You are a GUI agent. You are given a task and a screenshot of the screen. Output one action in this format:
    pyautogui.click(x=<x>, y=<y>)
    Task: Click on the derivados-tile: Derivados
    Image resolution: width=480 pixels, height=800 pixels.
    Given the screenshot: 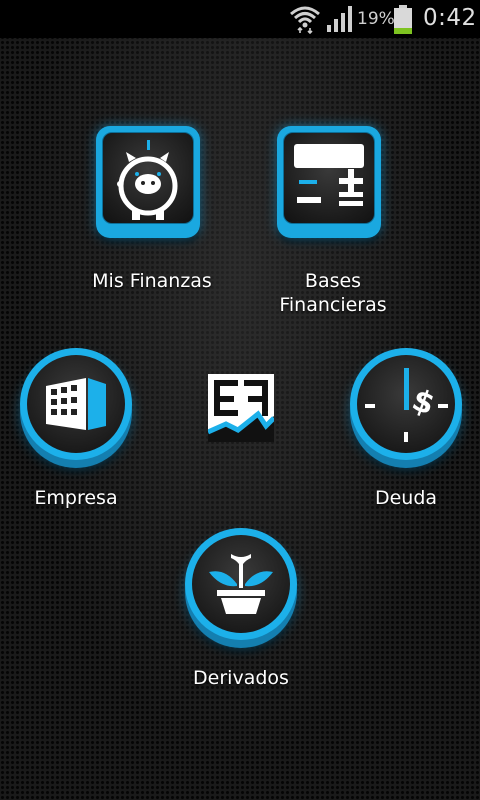 What is the action you would take?
    pyautogui.click(x=241, y=610)
    